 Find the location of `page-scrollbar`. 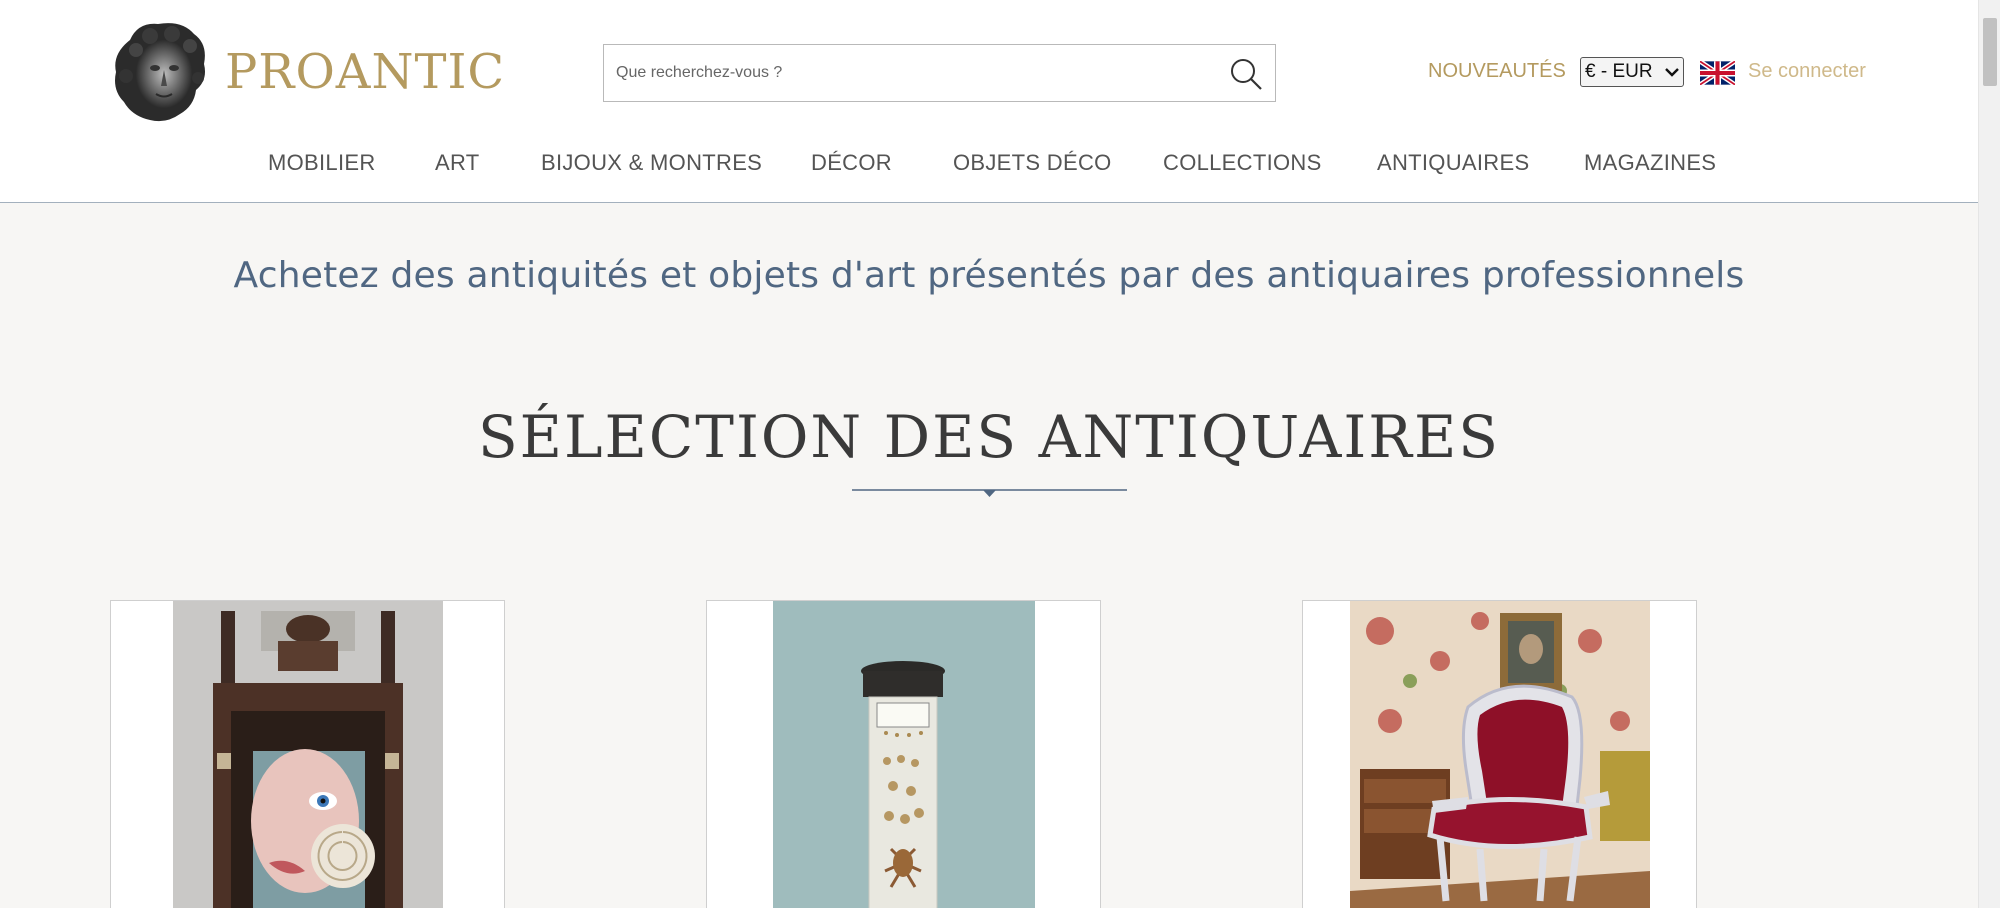

page-scrollbar is located at coordinates (1989, 454).